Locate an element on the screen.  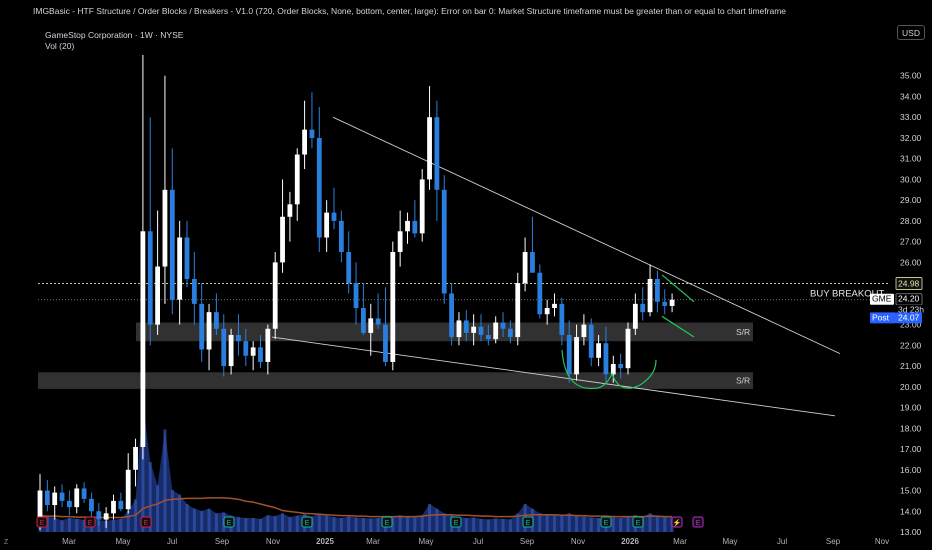
x-tick-label: Sep is located at coordinates (222, 541).